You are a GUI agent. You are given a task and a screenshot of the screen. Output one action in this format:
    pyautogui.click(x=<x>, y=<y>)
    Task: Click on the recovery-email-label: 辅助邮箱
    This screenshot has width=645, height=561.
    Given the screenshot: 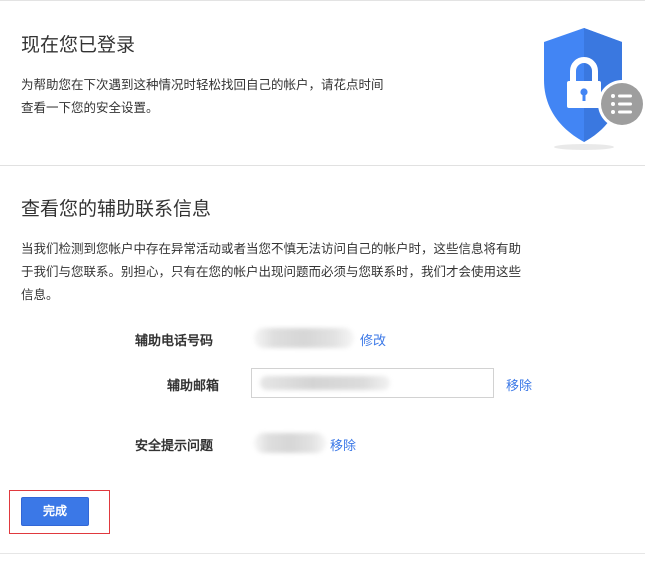 What is the action you would take?
    pyautogui.click(x=193, y=386)
    